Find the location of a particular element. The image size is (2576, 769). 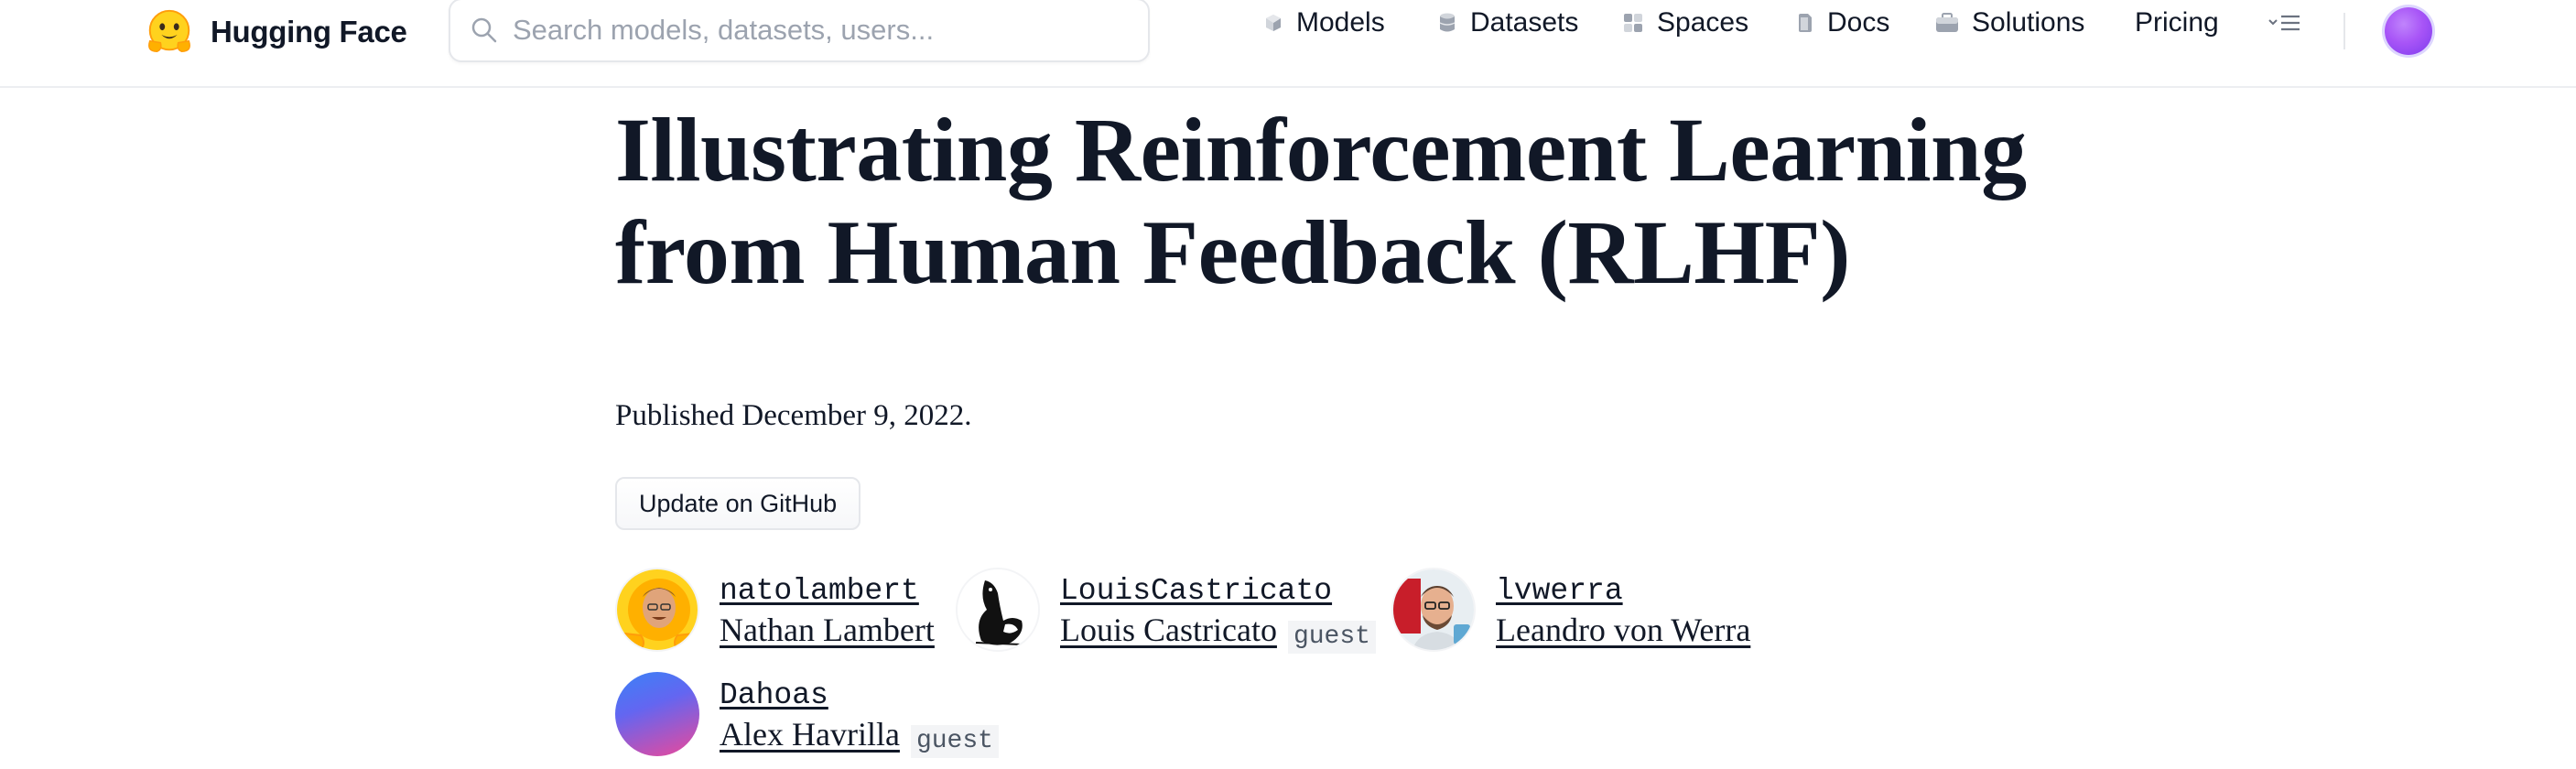

photo-avatar-icon is located at coordinates (1434, 609).